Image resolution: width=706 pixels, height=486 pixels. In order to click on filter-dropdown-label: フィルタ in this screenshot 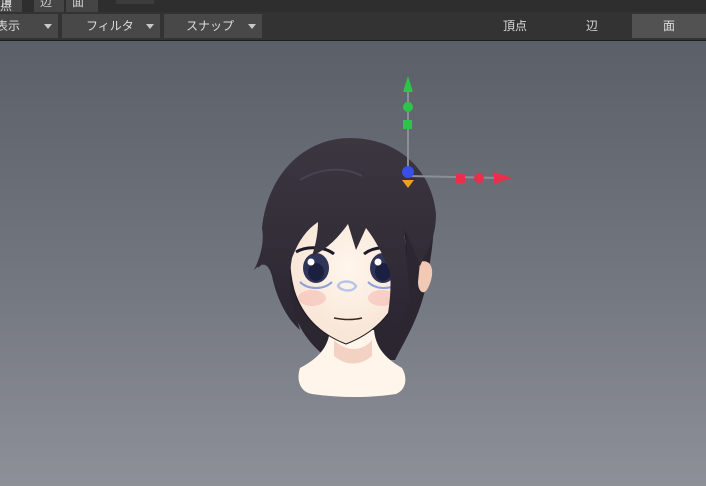, I will do `click(110, 26)`.